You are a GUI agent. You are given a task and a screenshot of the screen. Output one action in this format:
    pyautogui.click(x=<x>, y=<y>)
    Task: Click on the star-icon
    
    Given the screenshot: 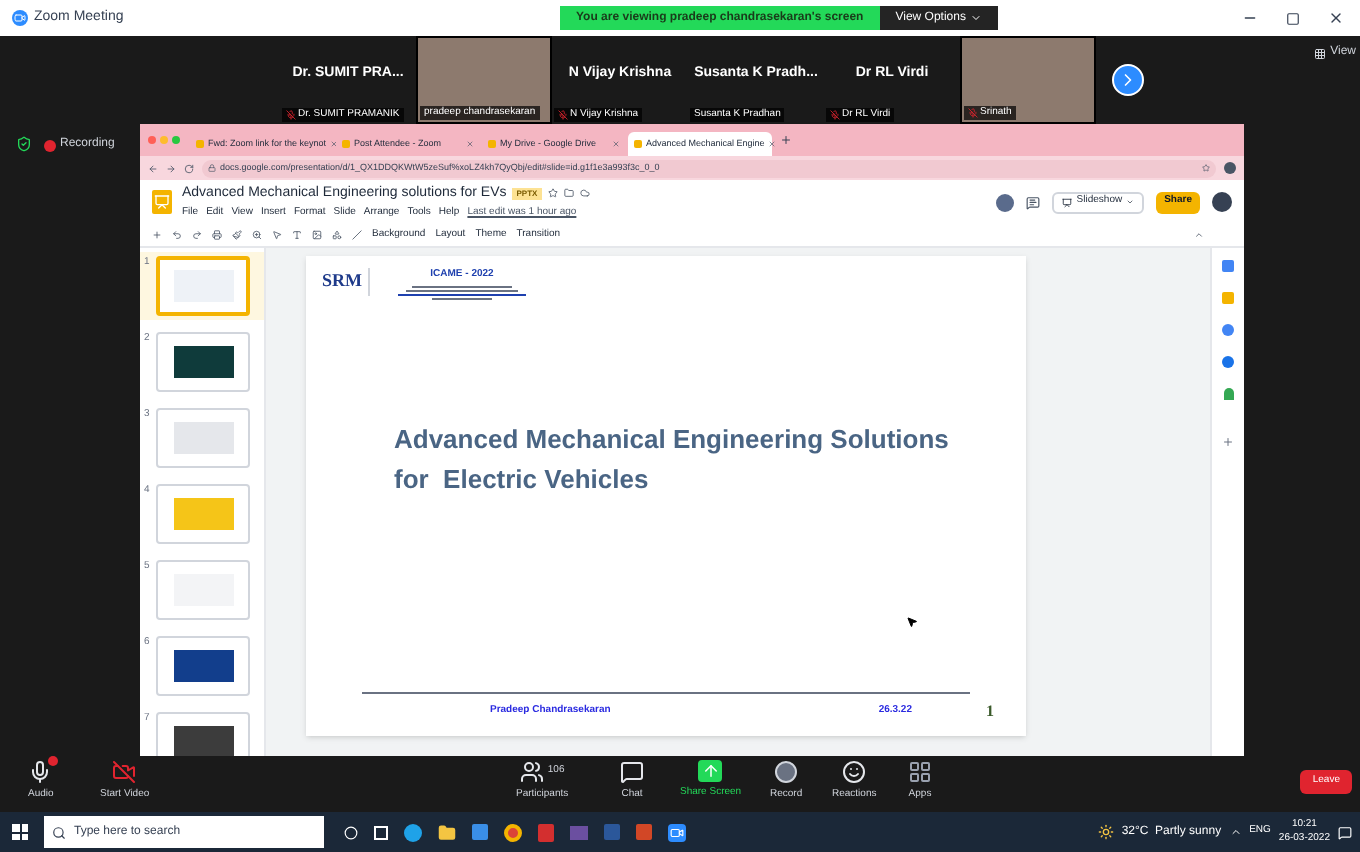 What is the action you would take?
    pyautogui.click(x=552, y=193)
    